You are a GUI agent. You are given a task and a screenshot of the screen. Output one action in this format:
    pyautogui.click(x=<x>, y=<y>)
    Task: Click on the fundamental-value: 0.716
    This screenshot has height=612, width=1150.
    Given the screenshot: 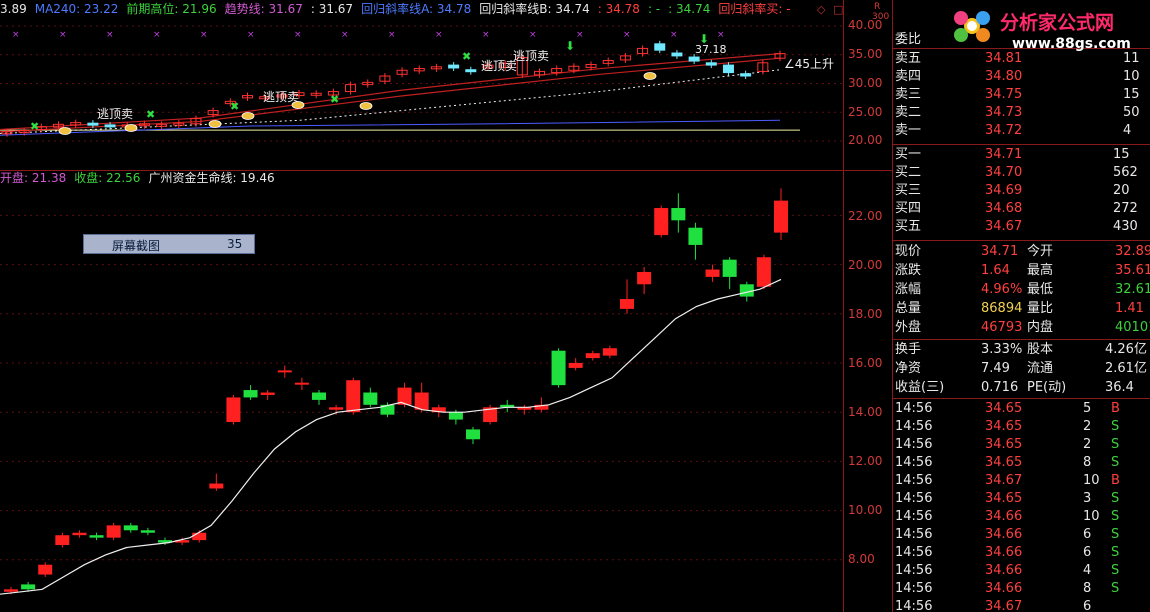 What is the action you would take?
    pyautogui.click(x=1000, y=387)
    